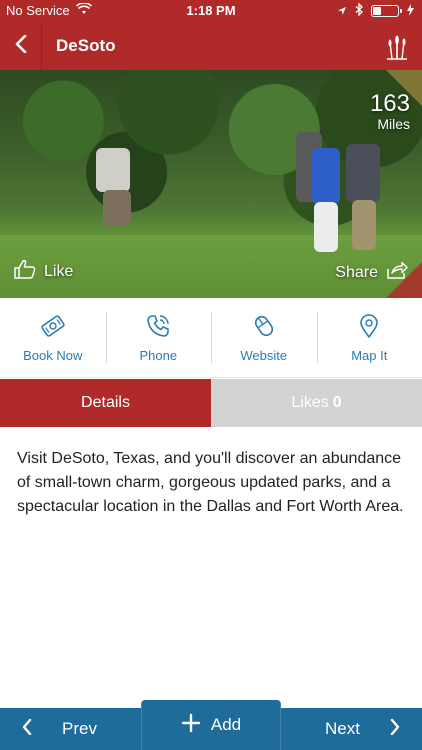 The image size is (422, 750). I want to click on mouse-icon, so click(264, 327).